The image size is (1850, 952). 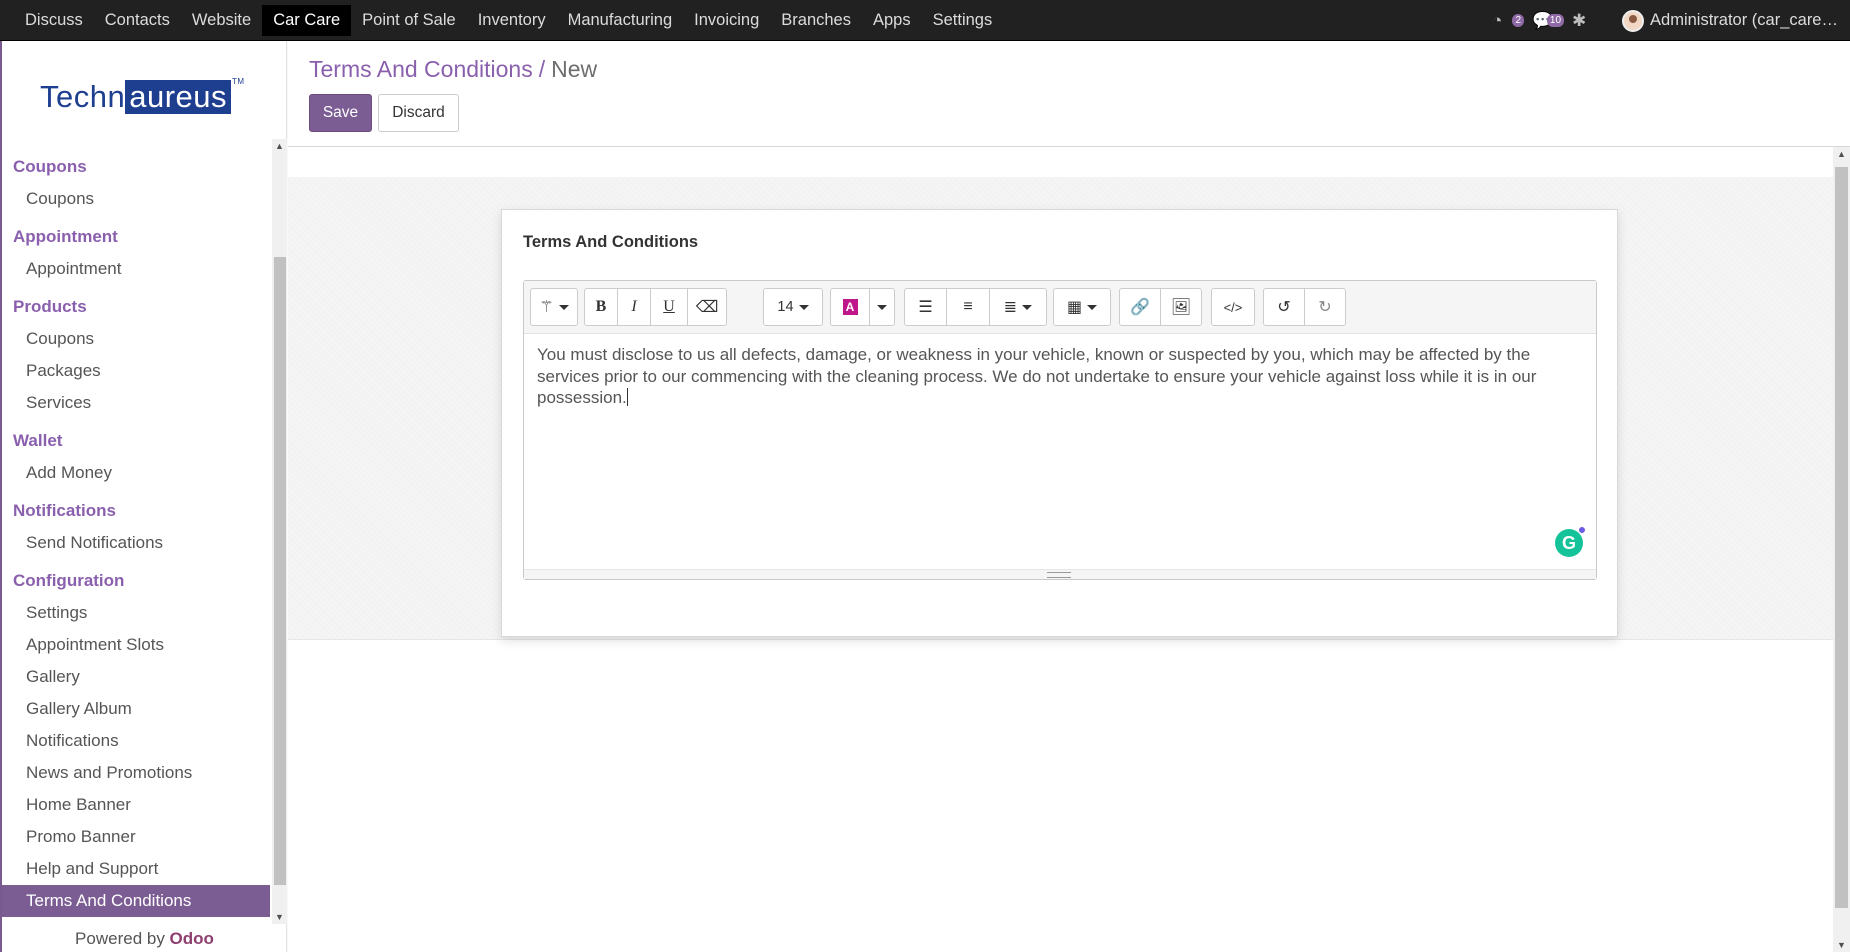 I want to click on nav-item-point-of-sale: Point of Sale, so click(x=409, y=20).